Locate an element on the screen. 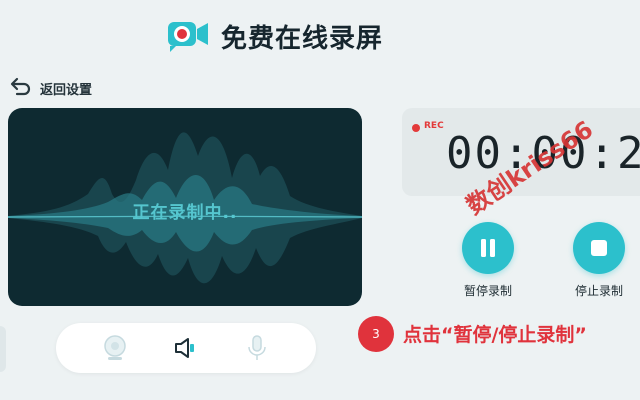 The image size is (640, 400). elapsed-time: 00:00:22 is located at coordinates (543, 153).